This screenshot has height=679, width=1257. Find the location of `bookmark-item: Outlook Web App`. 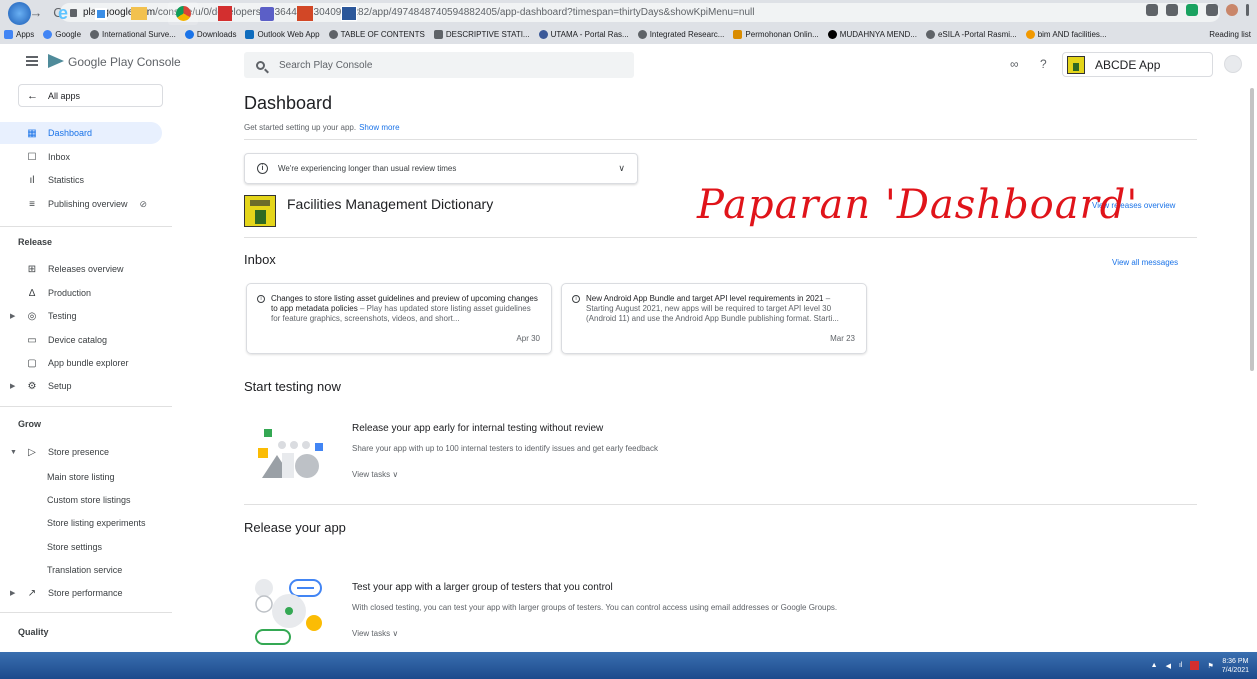

bookmark-item: Outlook Web App is located at coordinates (282, 34).